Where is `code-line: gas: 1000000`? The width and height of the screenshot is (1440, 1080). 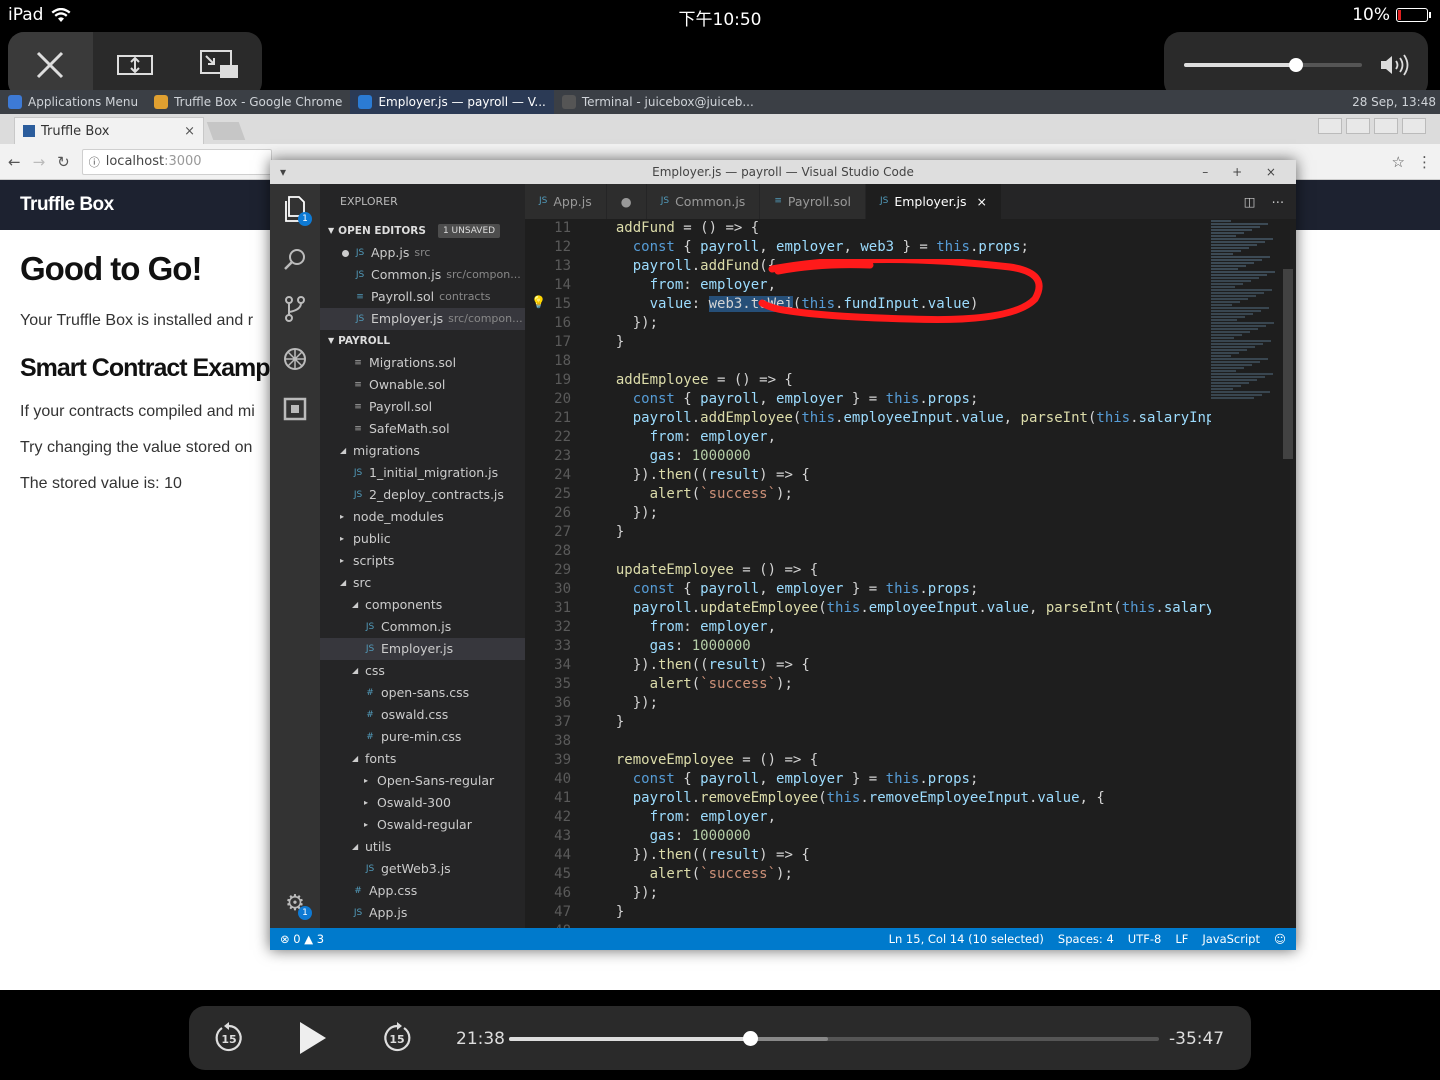
code-line: gas: 1000000 is located at coordinates (905, 646).